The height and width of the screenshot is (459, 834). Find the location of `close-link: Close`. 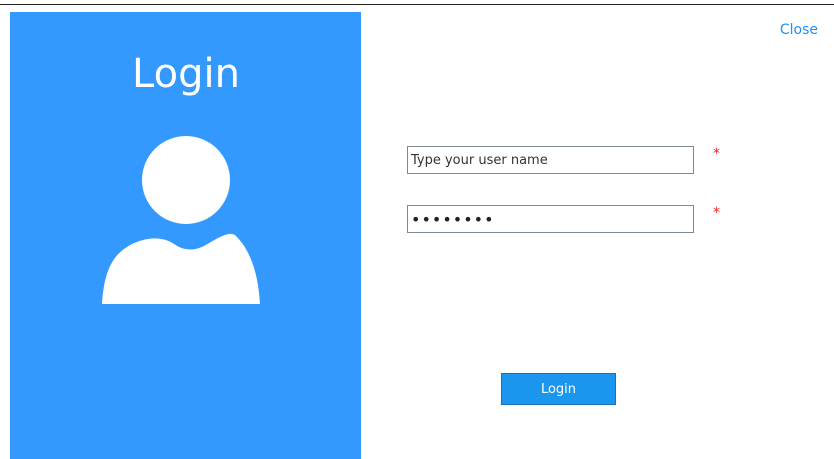

close-link: Close is located at coordinates (799, 30).